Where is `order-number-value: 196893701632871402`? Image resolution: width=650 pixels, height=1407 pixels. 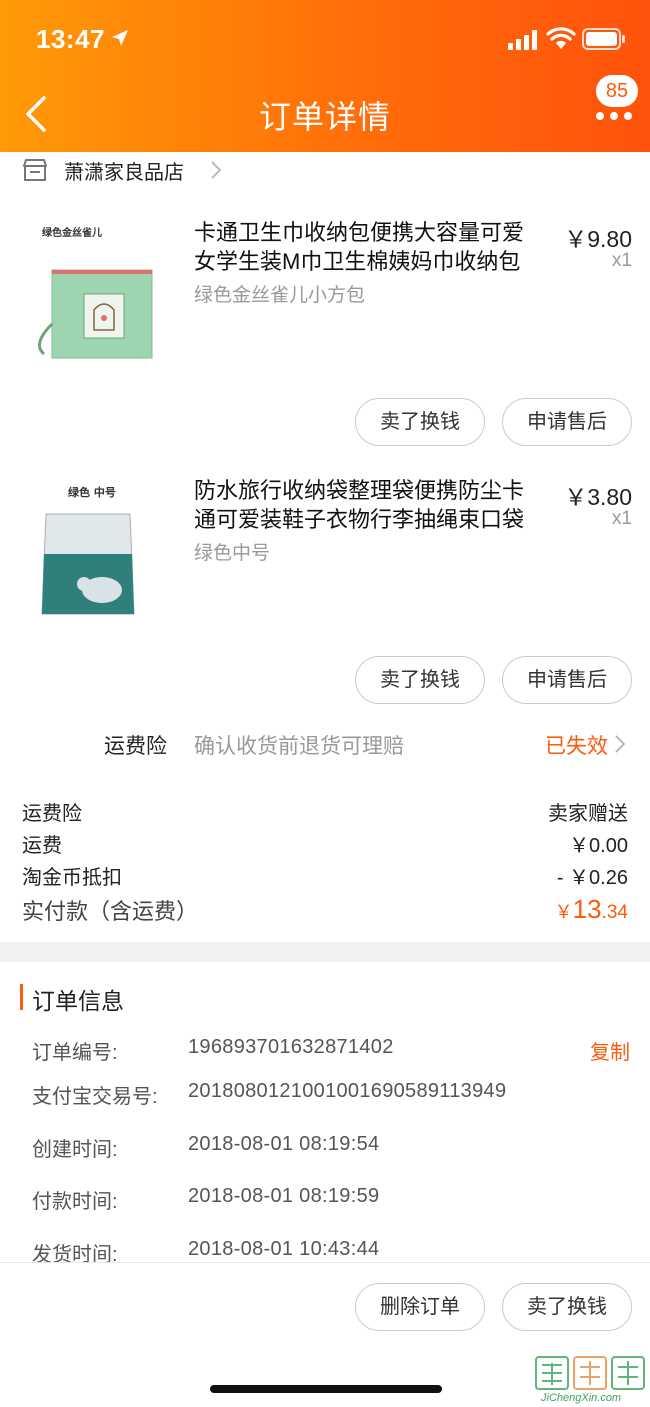 order-number-value: 196893701632871402 is located at coordinates (291, 1047).